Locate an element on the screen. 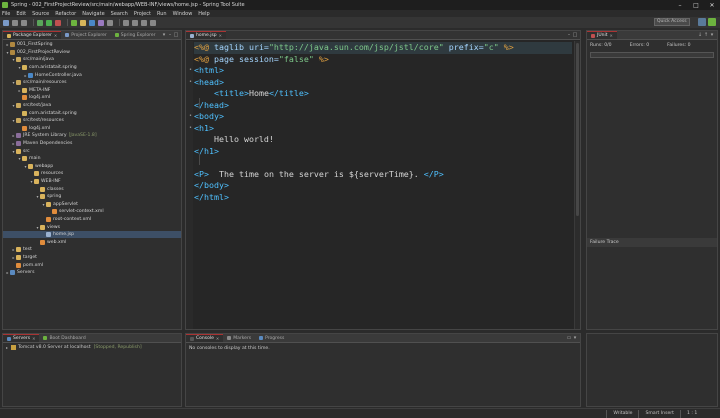  menu-refactor: Refactor is located at coordinates (65, 14).